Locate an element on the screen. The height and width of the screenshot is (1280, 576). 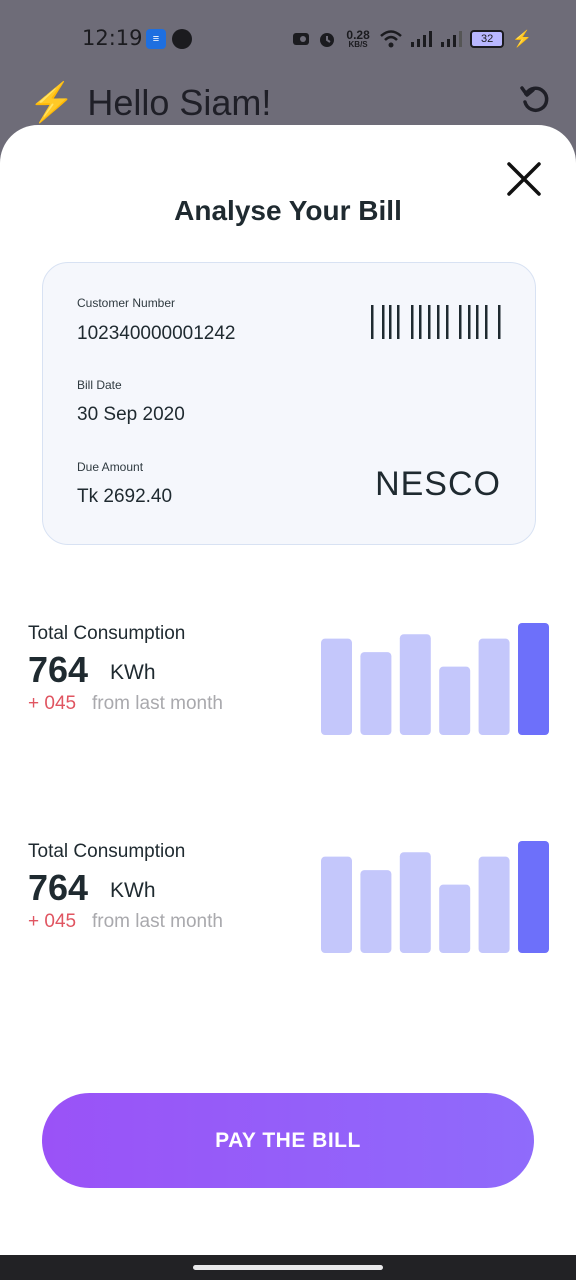
messenger-icon is located at coordinates (182, 39).